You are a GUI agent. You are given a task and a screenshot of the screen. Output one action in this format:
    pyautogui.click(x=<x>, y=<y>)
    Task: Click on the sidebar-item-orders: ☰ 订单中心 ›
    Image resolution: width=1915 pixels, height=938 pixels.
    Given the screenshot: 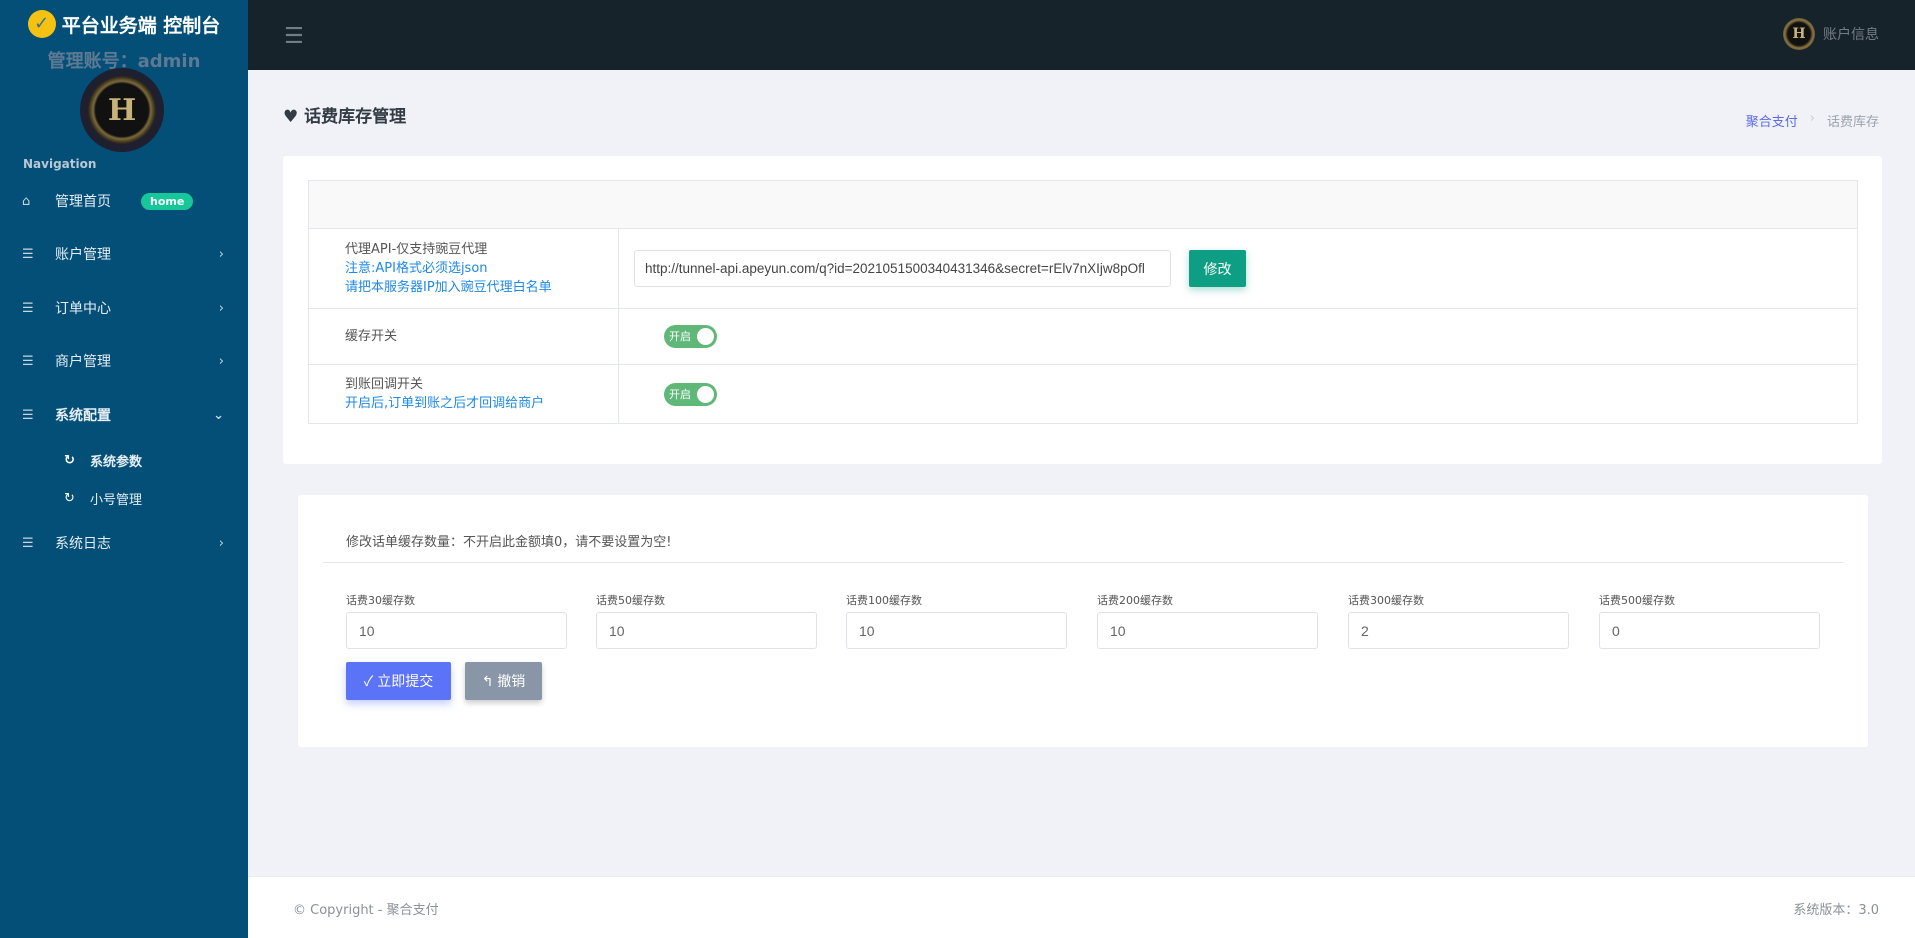 What is the action you would take?
    pyautogui.click(x=124, y=308)
    